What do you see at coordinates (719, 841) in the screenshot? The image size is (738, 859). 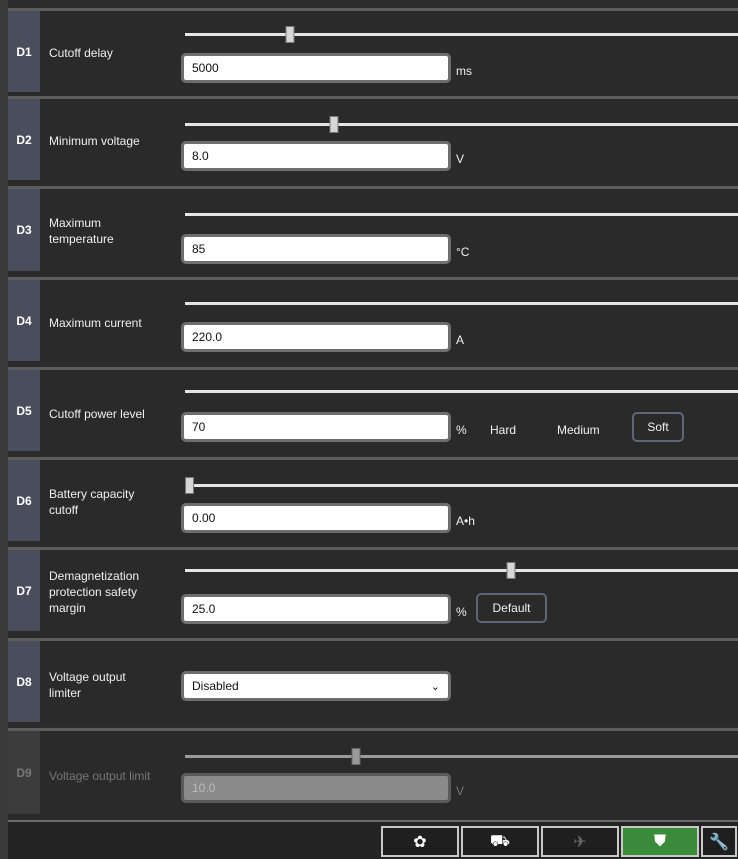 I see `wrench-icon: 🔧` at bounding box center [719, 841].